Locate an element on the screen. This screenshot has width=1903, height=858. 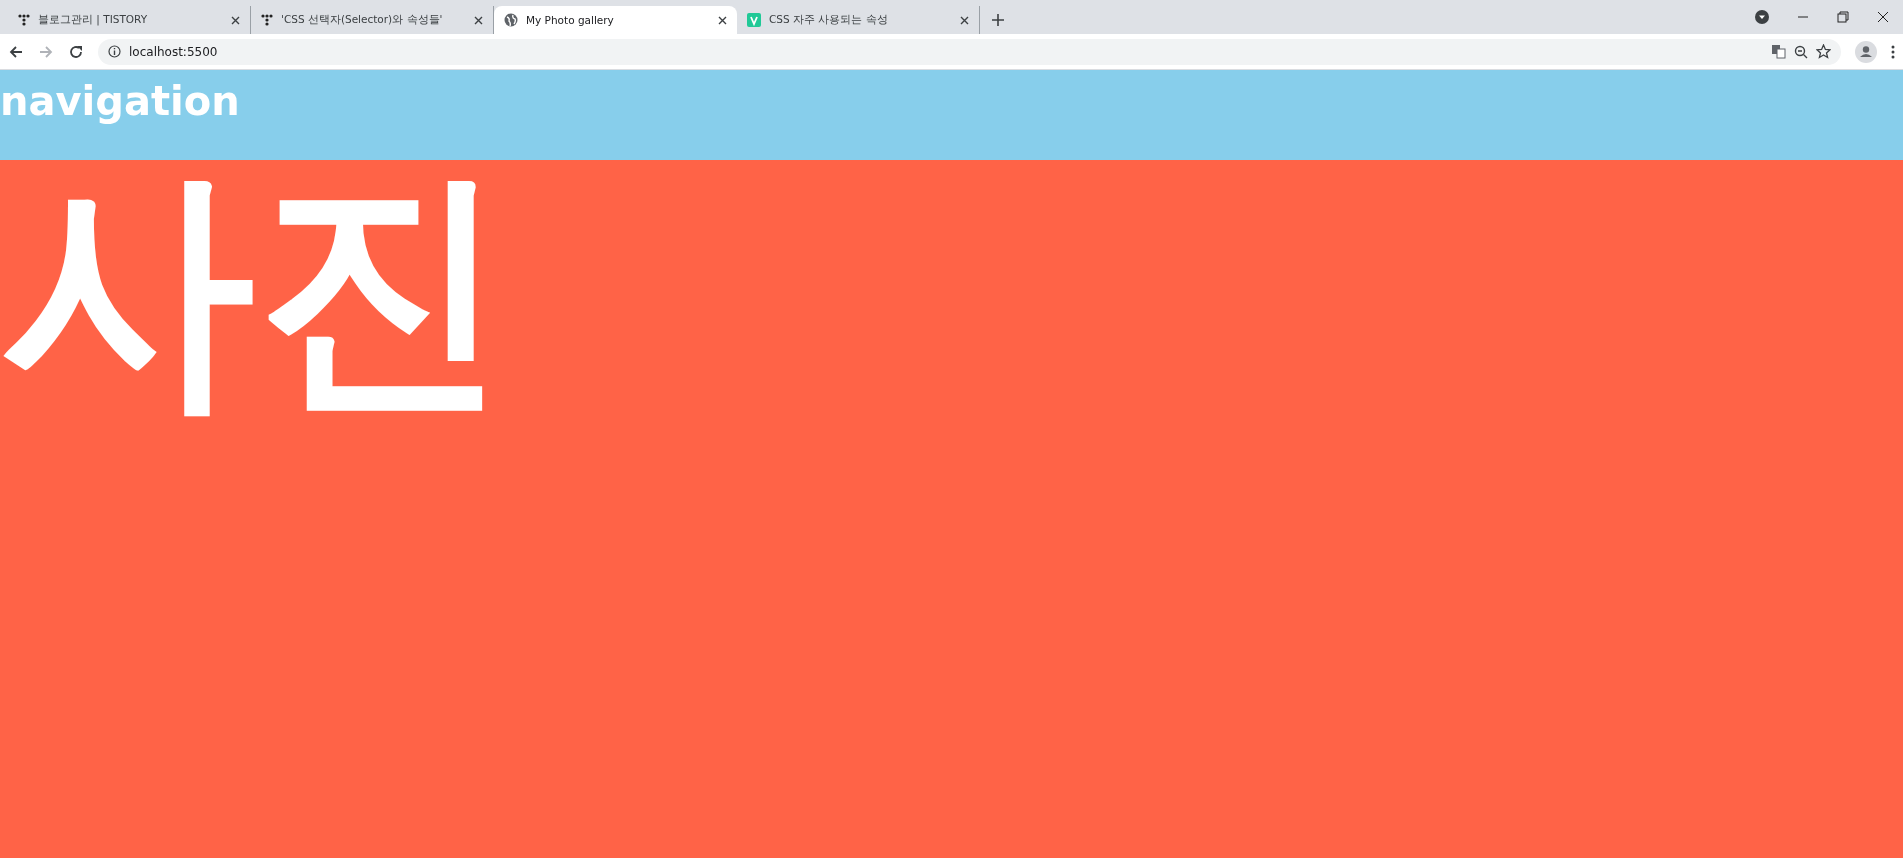
v-icon is located at coordinates (754, 20).